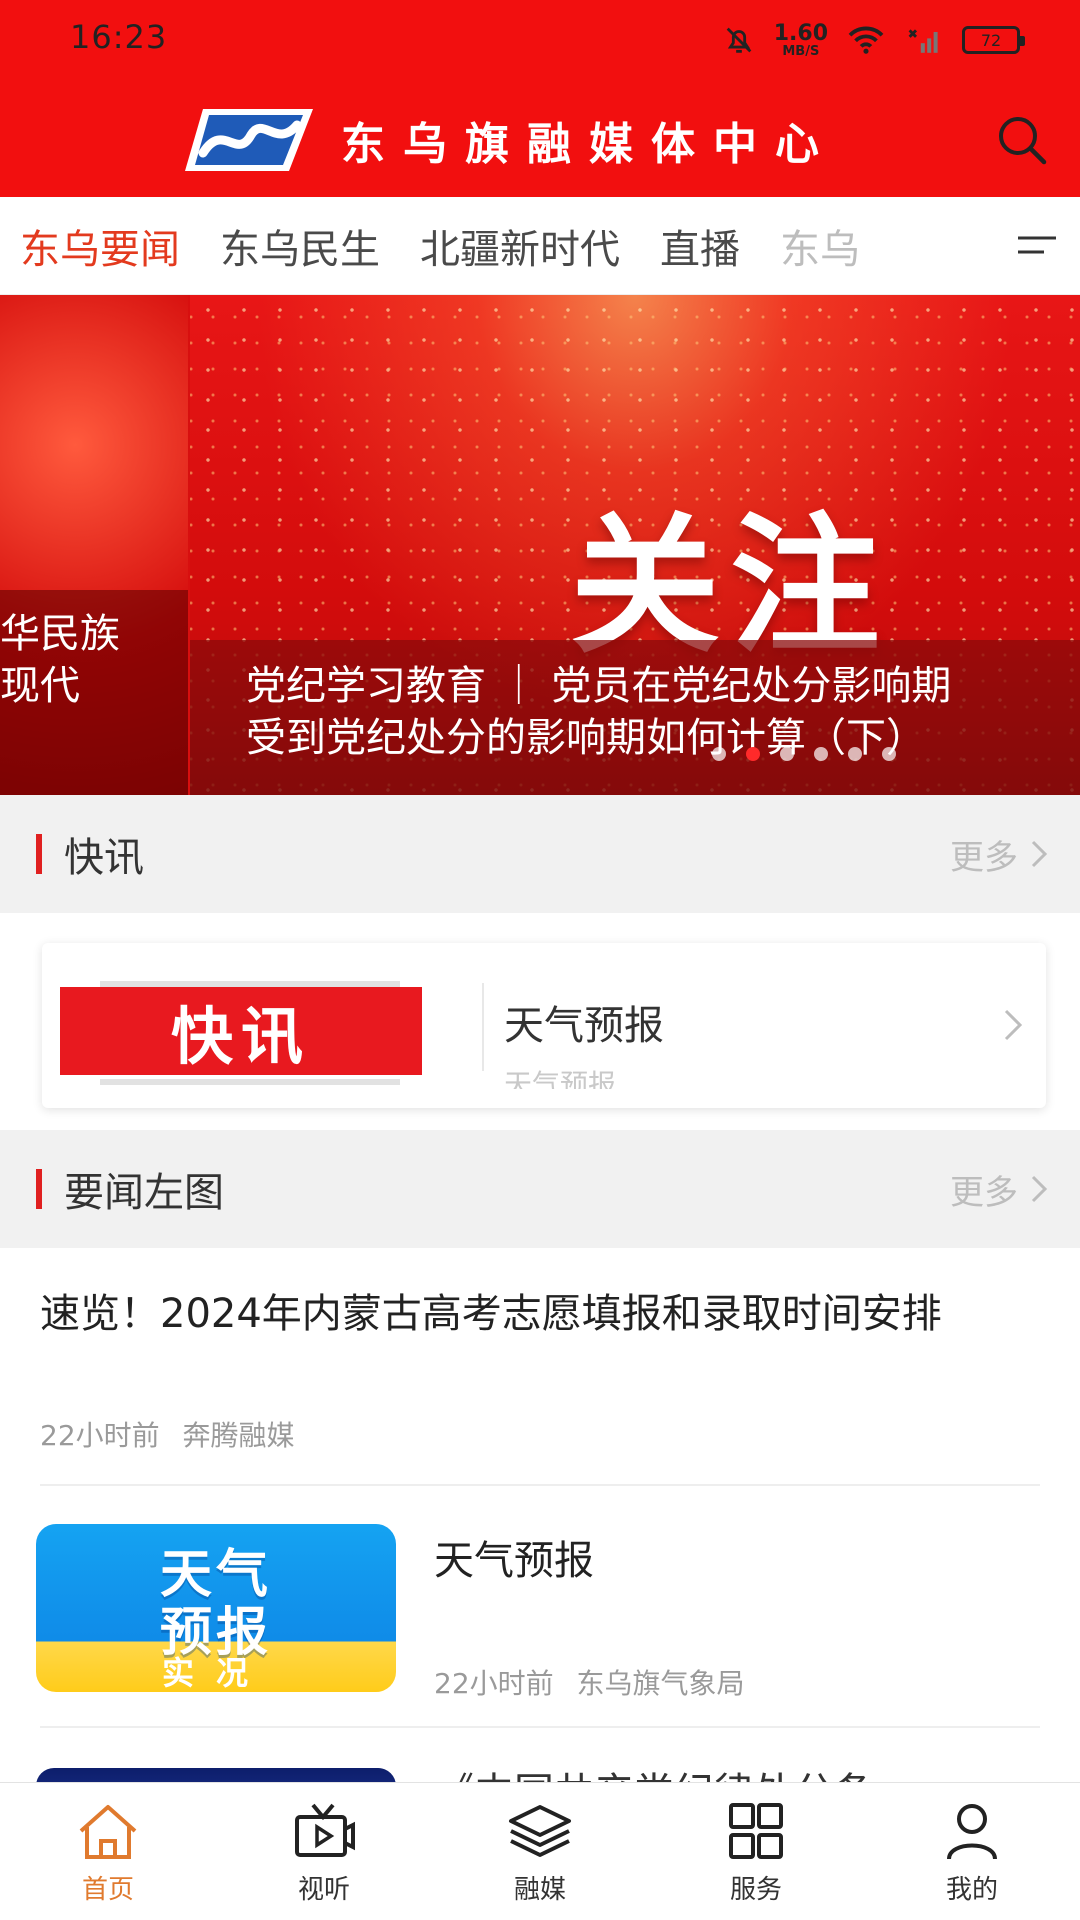 The image size is (1080, 1920). I want to click on section-header-flash: 快讯 更多, so click(540, 854).